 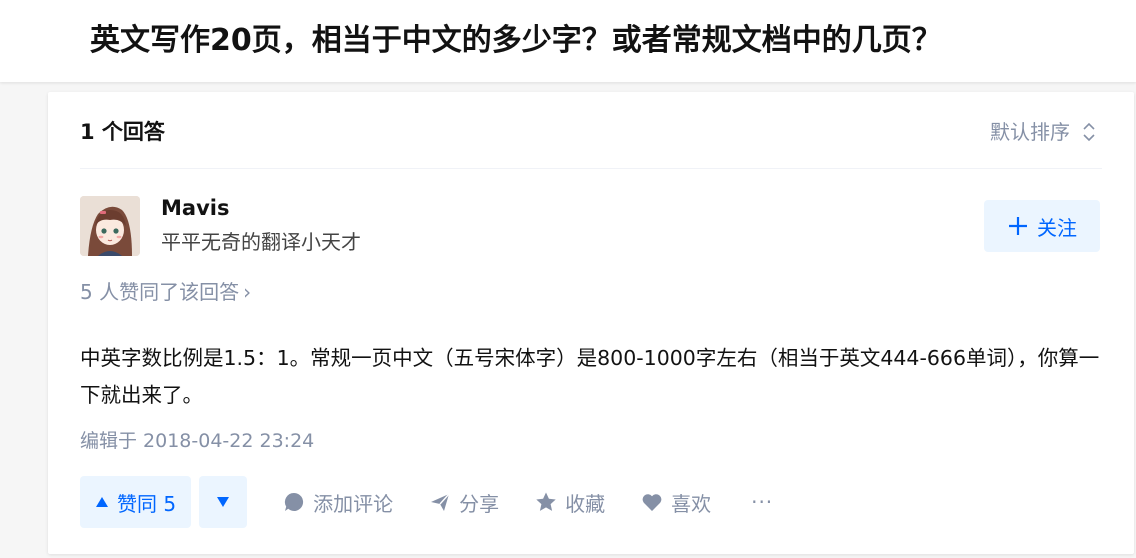 I want to click on sort-button: 默认排序, so click(x=1044, y=132).